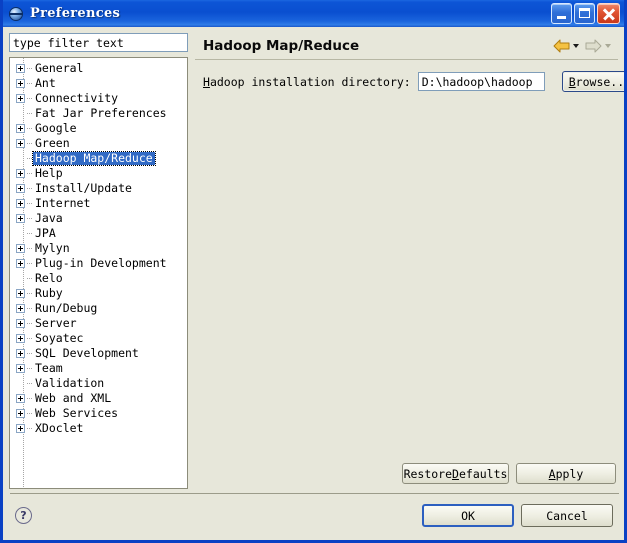 The height and width of the screenshot is (543, 627). What do you see at coordinates (584, 13) in the screenshot?
I see `maximize-button` at bounding box center [584, 13].